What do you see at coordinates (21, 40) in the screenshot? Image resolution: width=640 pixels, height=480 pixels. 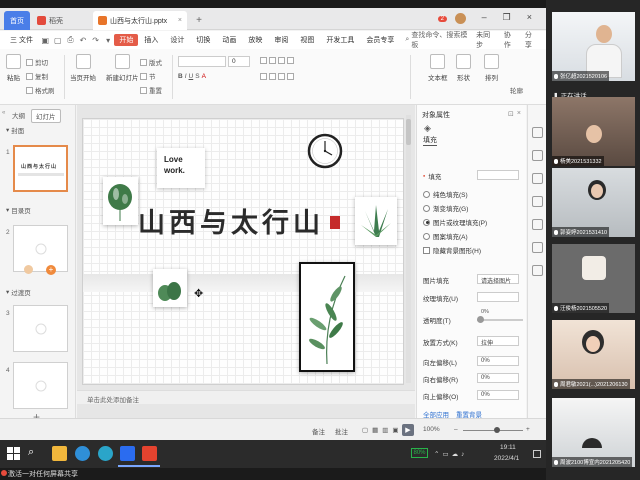 I see `menu-file: 三 文件` at bounding box center [21, 40].